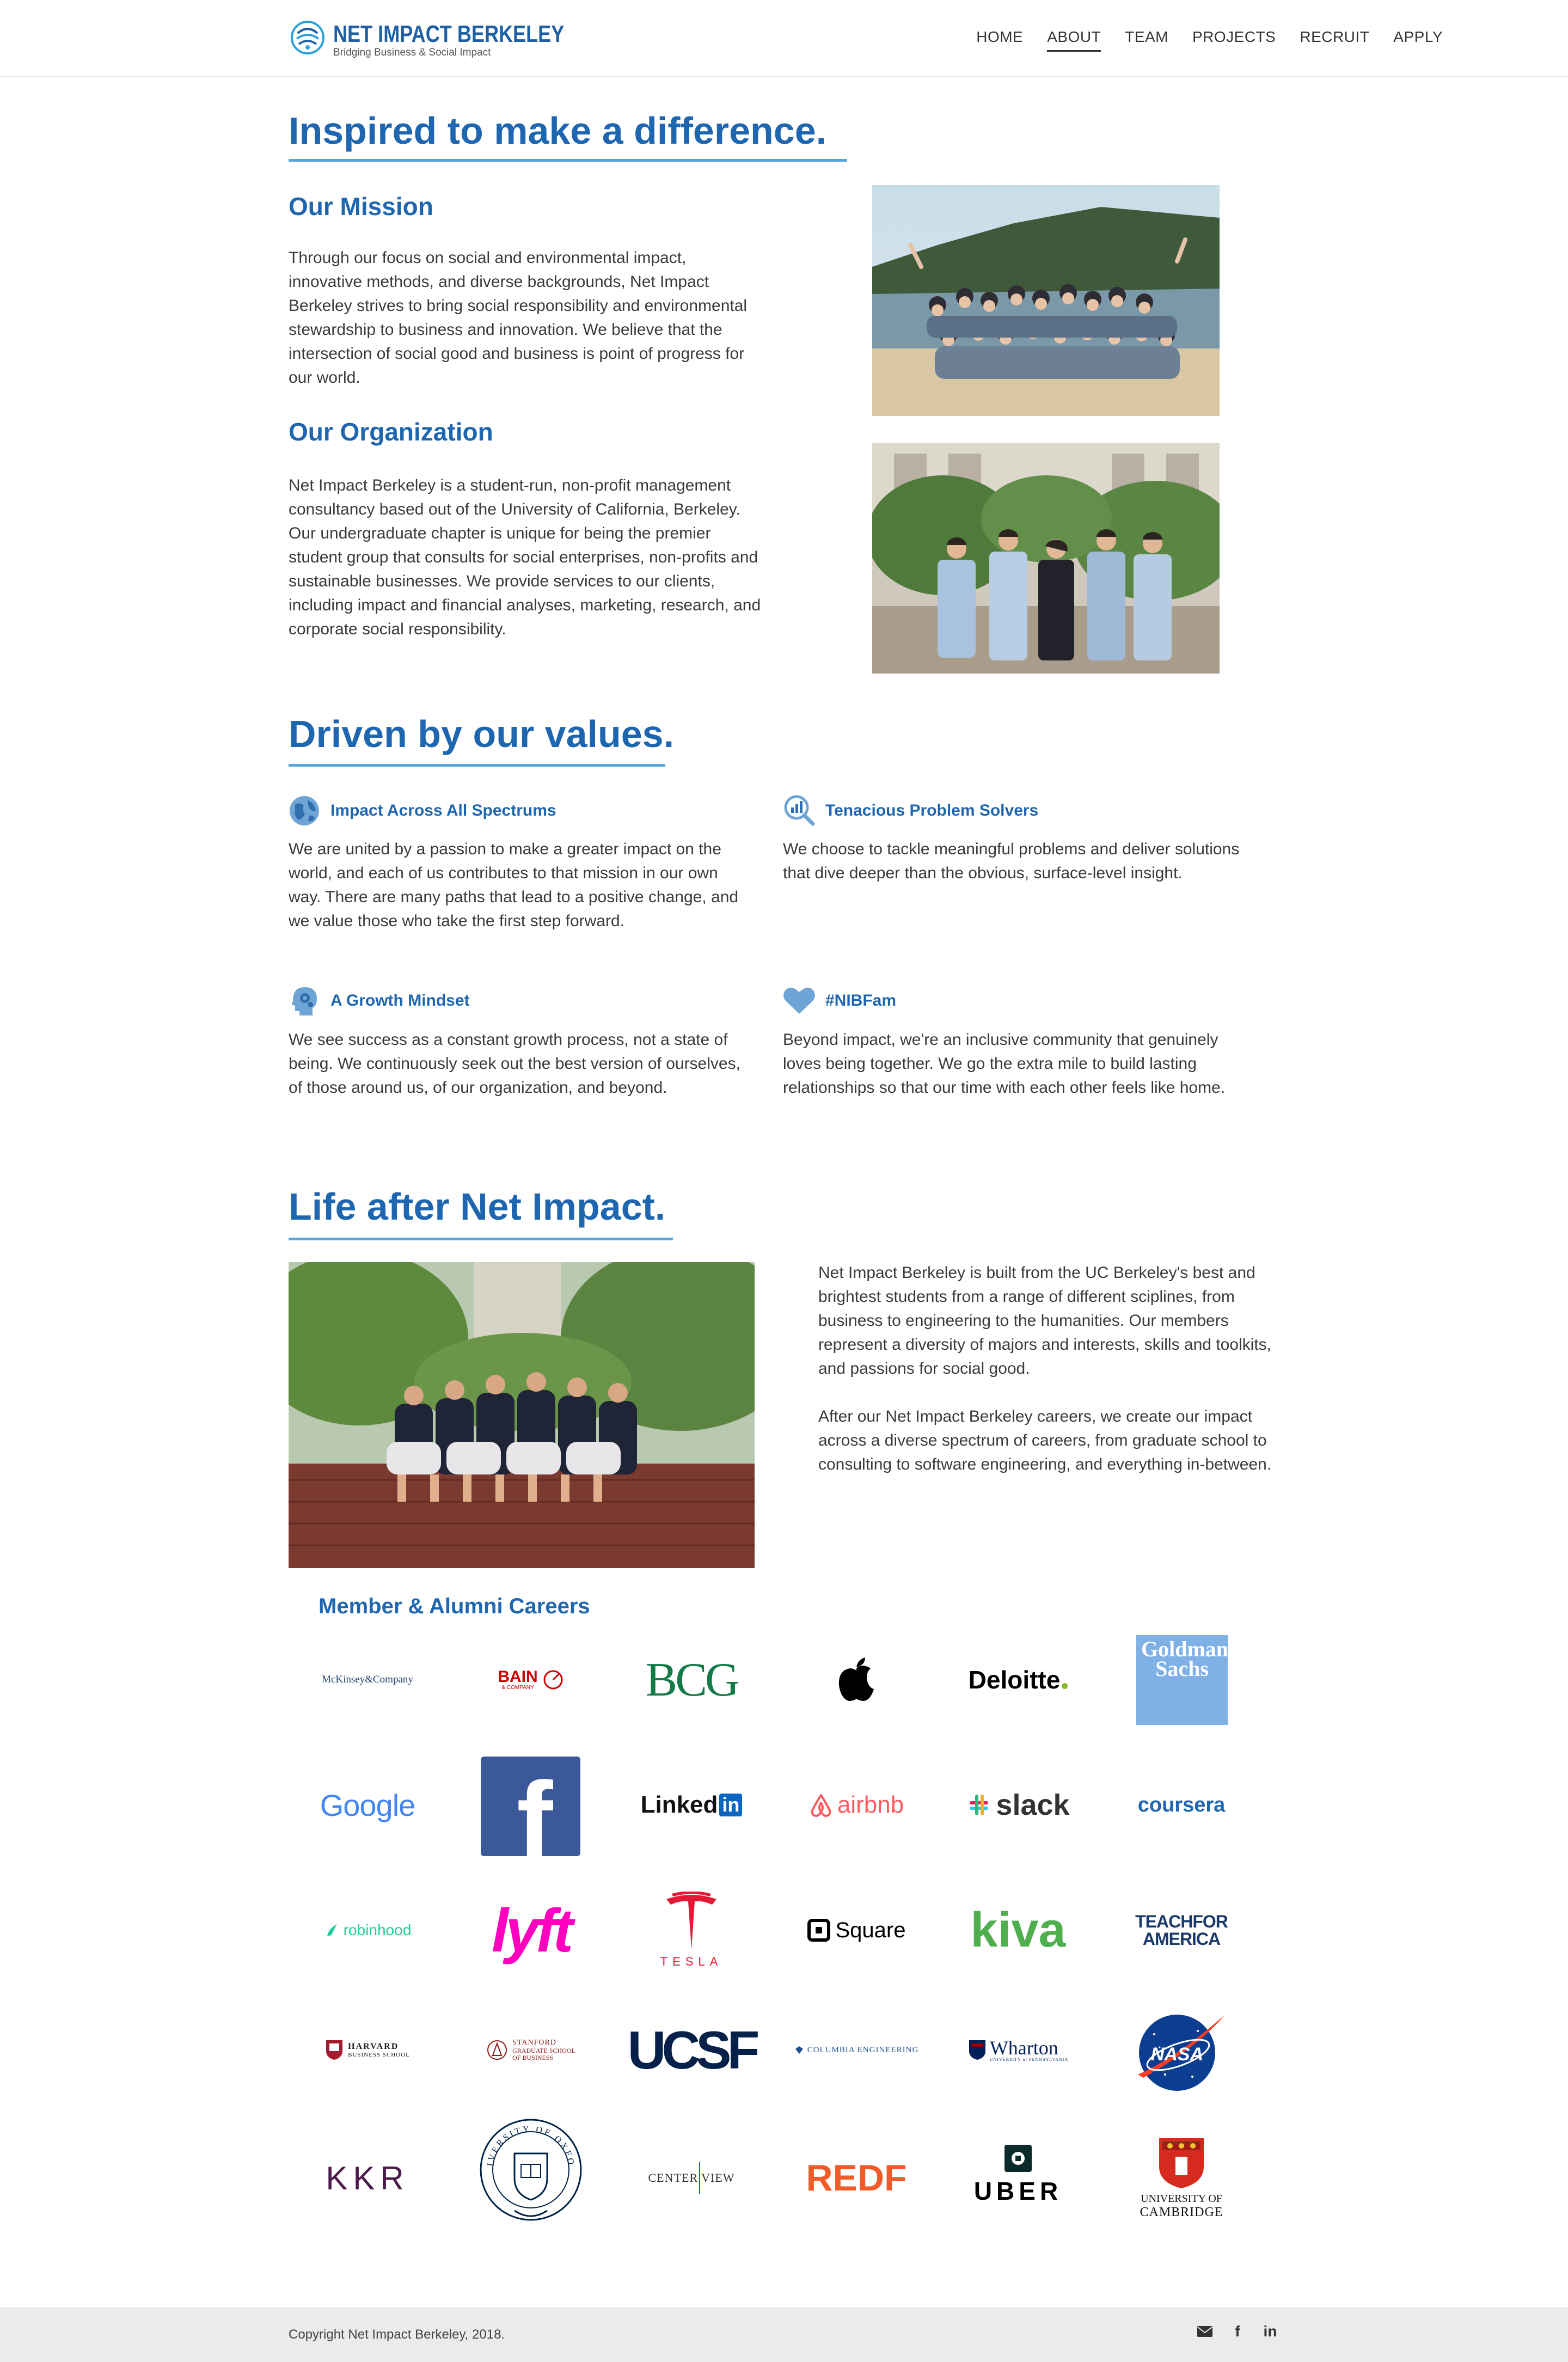  I want to click on brand-tagline: Bridging Business & Social Impact, so click(412, 52).